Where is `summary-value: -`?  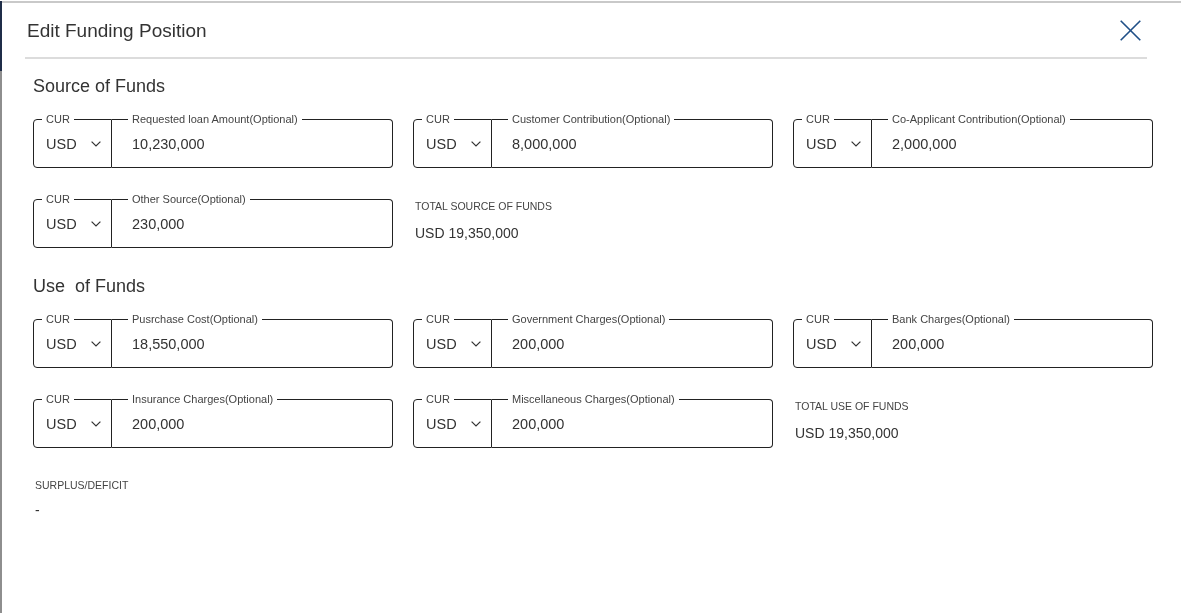
summary-value: - is located at coordinates (37, 510).